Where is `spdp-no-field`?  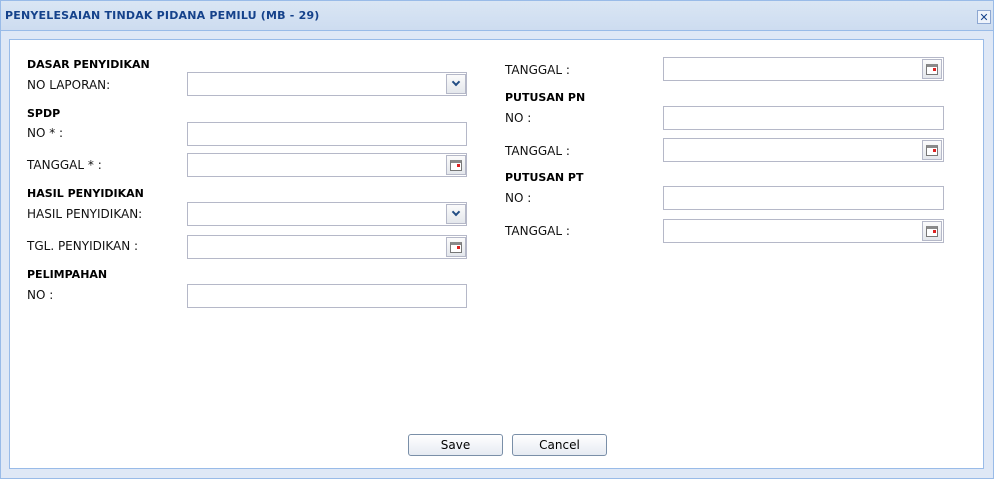
spdp-no-field is located at coordinates (327, 134).